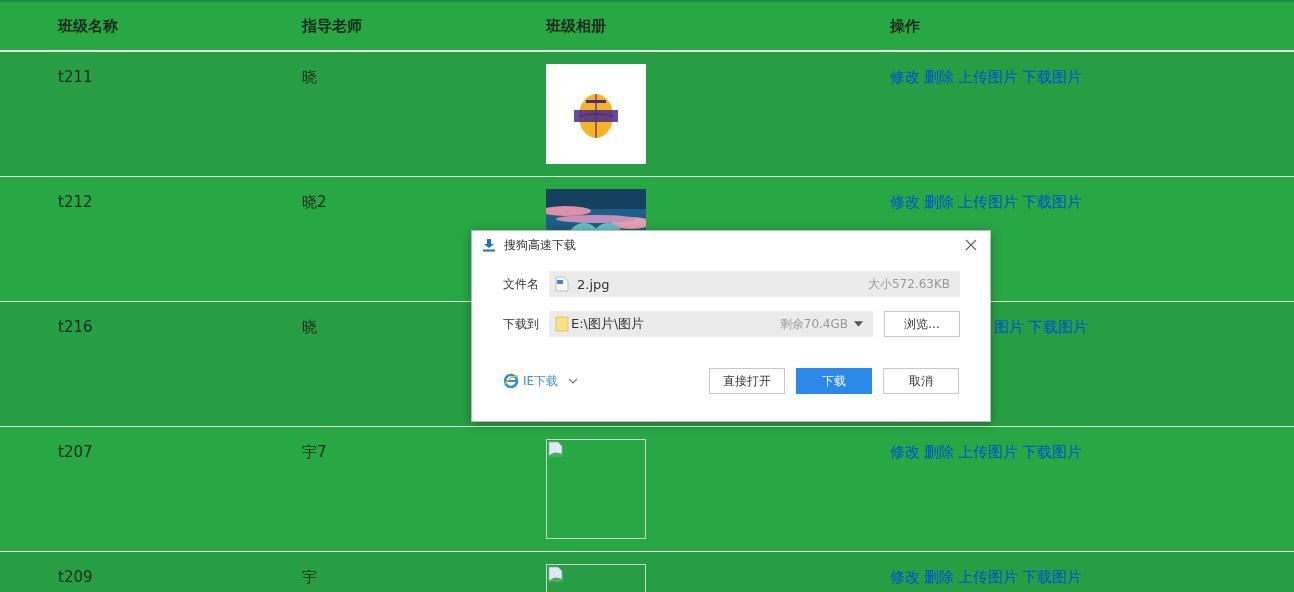 Image resolution: width=1294 pixels, height=592 pixels. Describe the element at coordinates (858, 324) in the screenshot. I see `caret-icon` at that location.